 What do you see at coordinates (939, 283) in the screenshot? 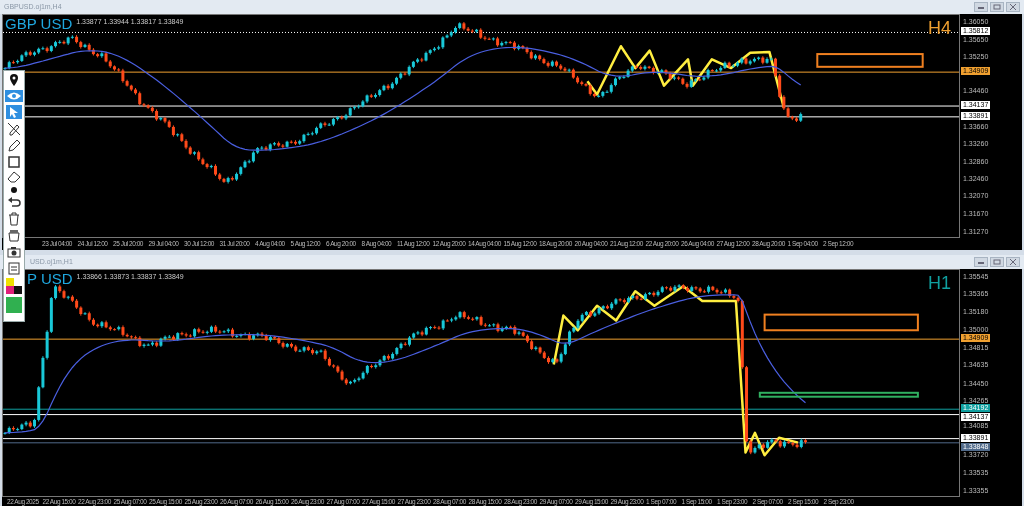
I see `timeframe-label: H1` at bounding box center [939, 283].